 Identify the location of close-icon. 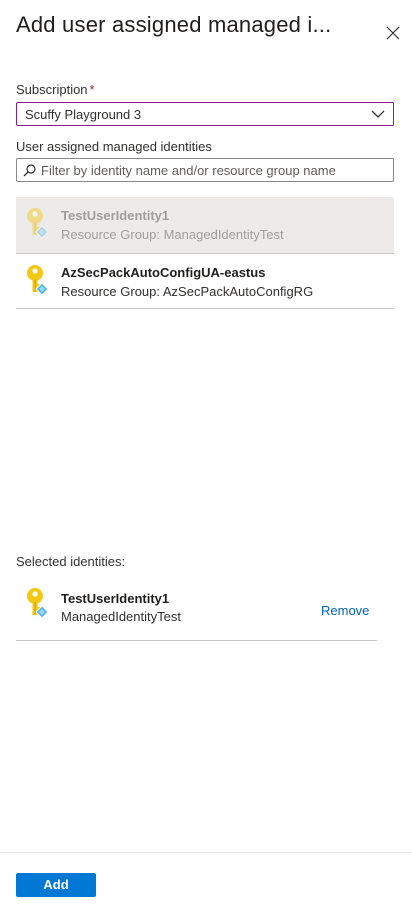
(393, 33).